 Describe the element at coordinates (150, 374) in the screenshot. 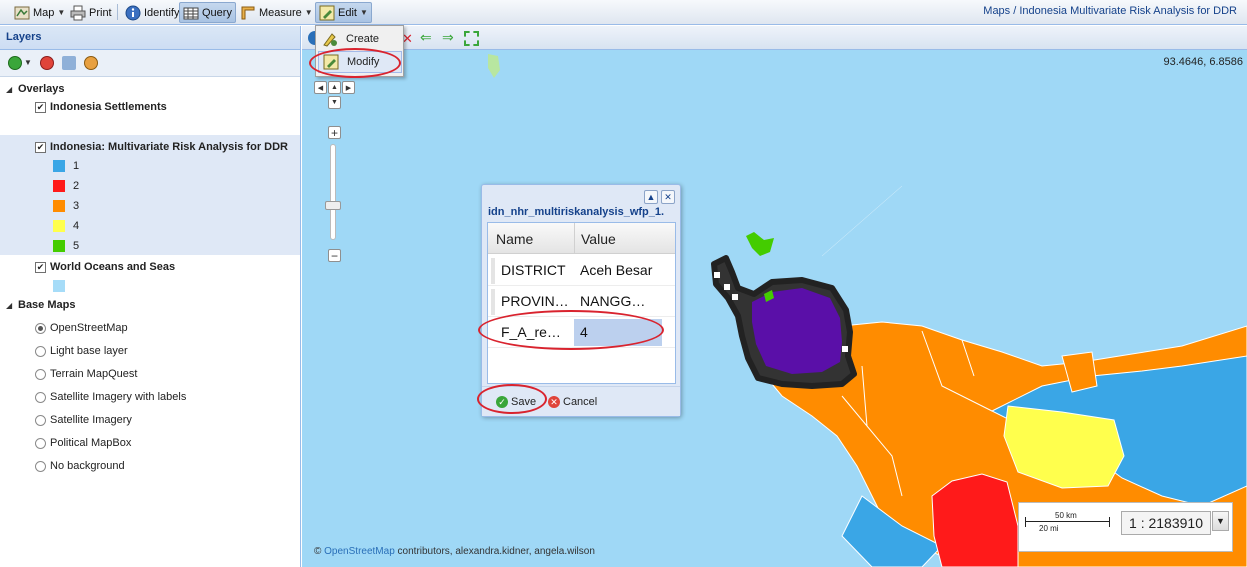

I see `basemap-terrain: Terrain MapQuest` at that location.